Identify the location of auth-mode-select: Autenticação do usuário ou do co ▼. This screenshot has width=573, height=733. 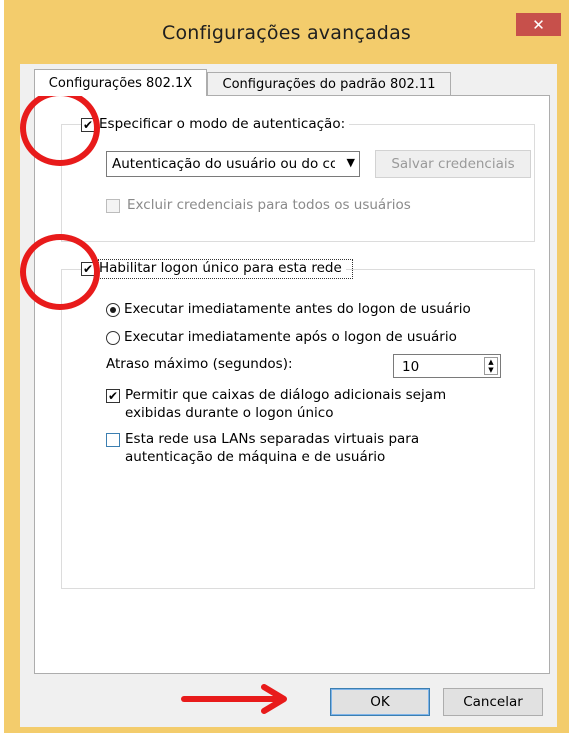
(233, 164).